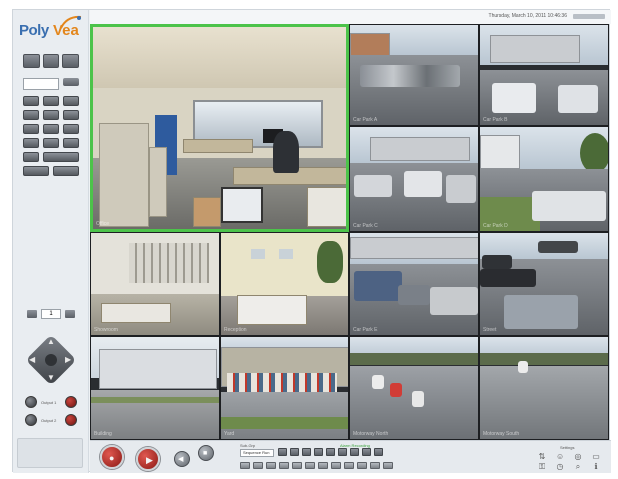  What do you see at coordinates (362, 465) in the screenshot?
I see `page-10-button` at bounding box center [362, 465].